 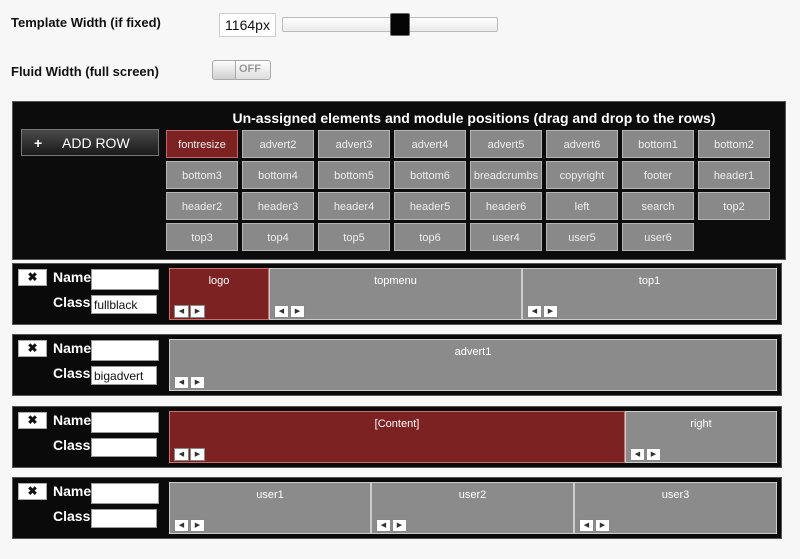 I want to click on module-chip: bottom2, so click(x=734, y=144).